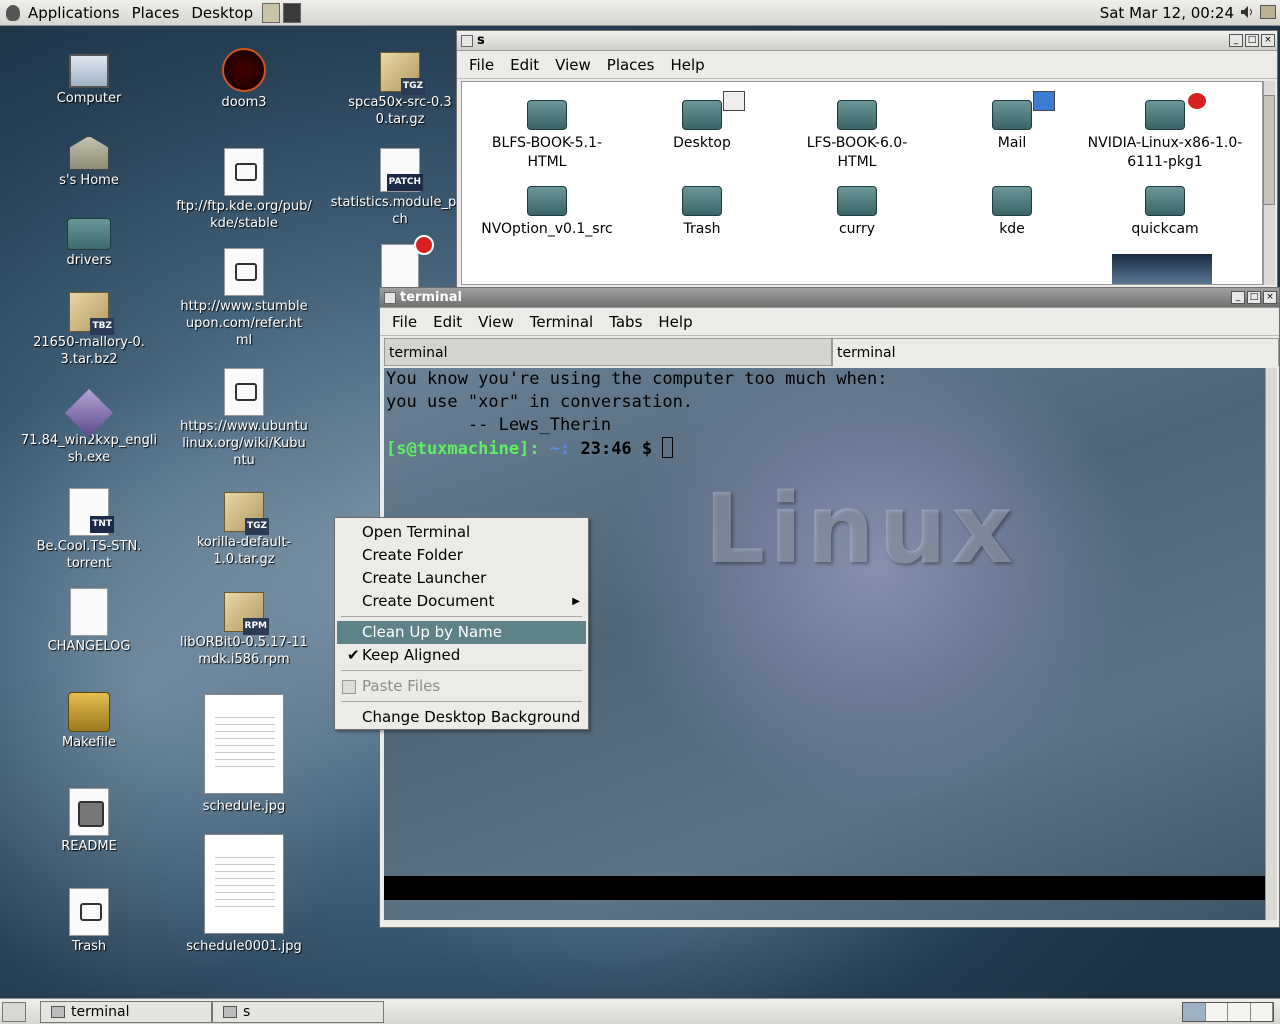  I want to click on desktop-icon-spca: TGZ spca50x-src-0.30.tar.gz, so click(400, 88).